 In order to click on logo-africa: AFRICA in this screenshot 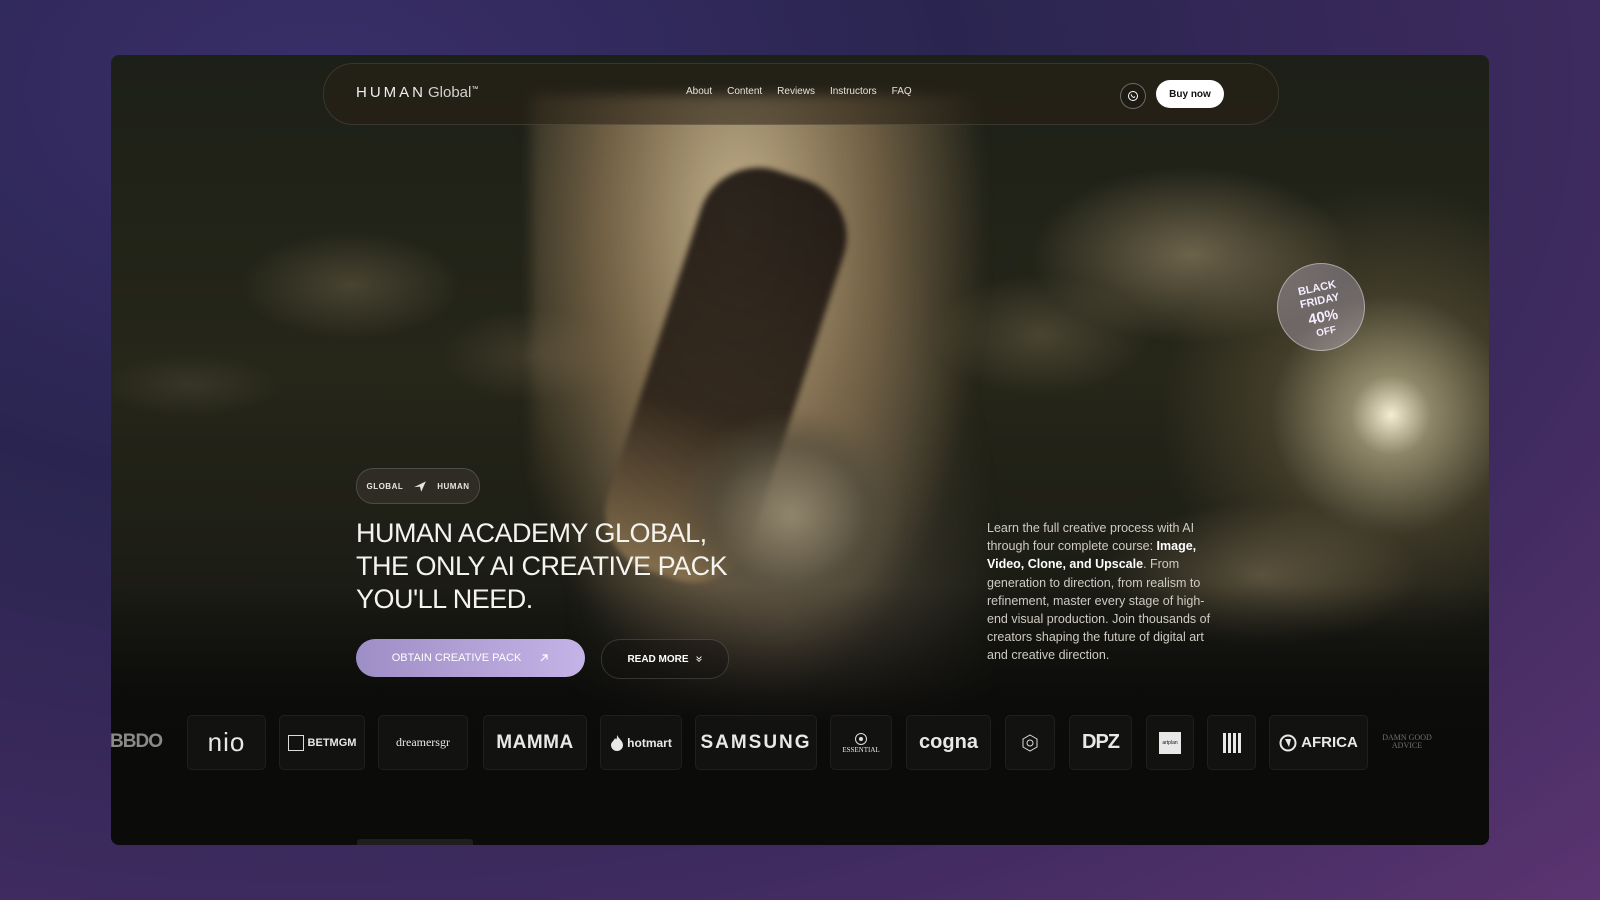, I will do `click(1318, 742)`.